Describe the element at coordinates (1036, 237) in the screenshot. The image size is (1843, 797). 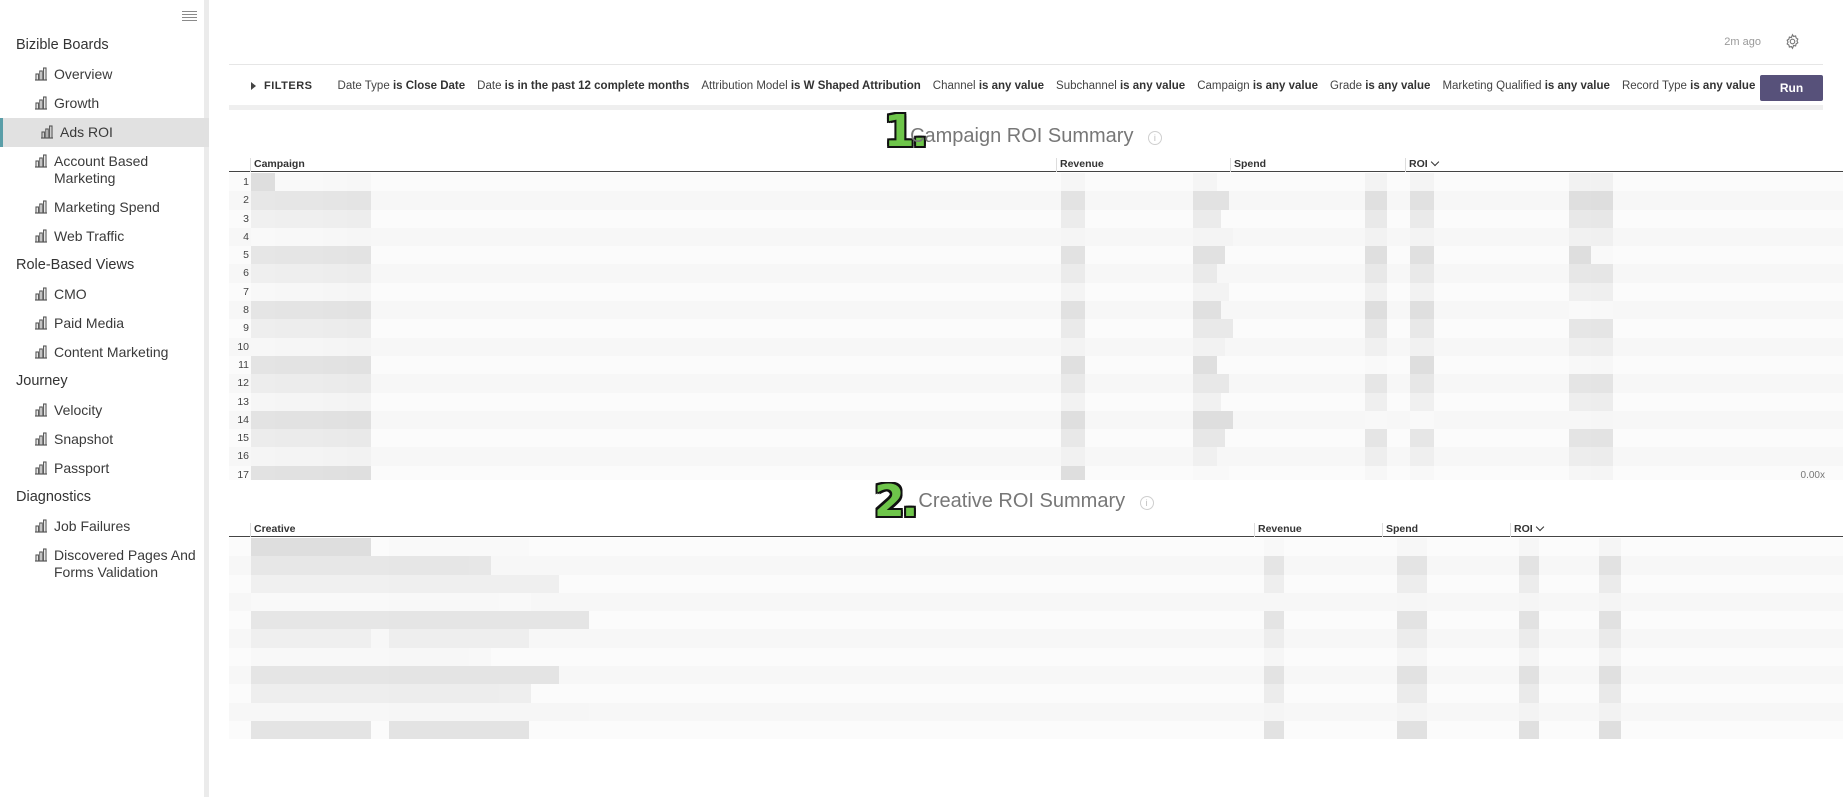
I see `table-row: 4` at that location.